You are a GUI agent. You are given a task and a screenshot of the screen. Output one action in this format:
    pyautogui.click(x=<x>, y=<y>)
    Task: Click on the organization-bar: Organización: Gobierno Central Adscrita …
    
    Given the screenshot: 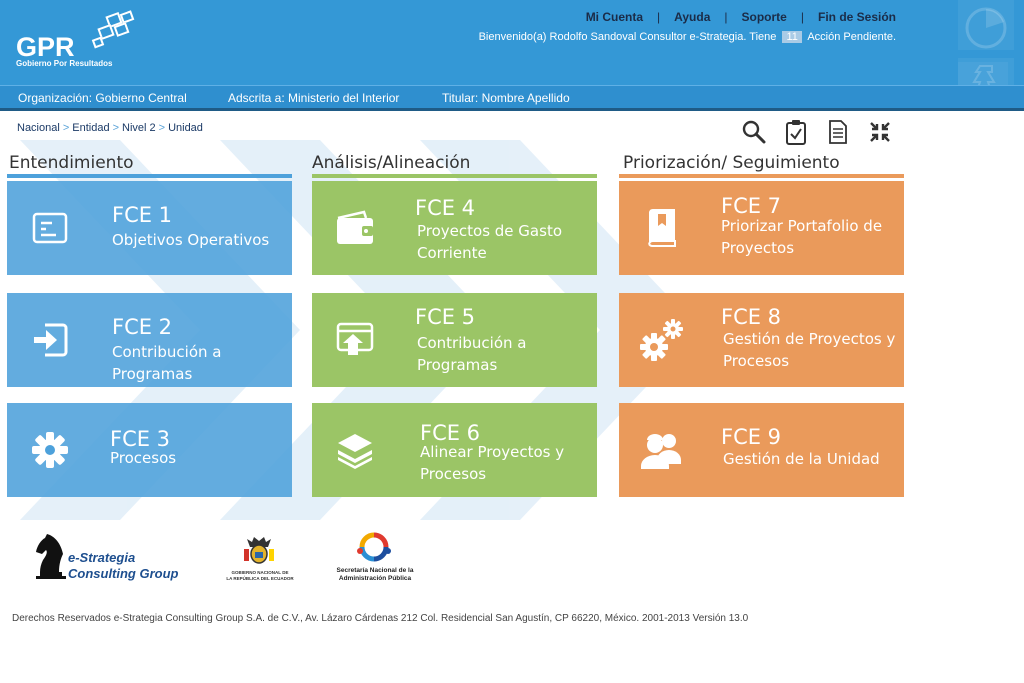 What is the action you would take?
    pyautogui.click(x=512, y=98)
    